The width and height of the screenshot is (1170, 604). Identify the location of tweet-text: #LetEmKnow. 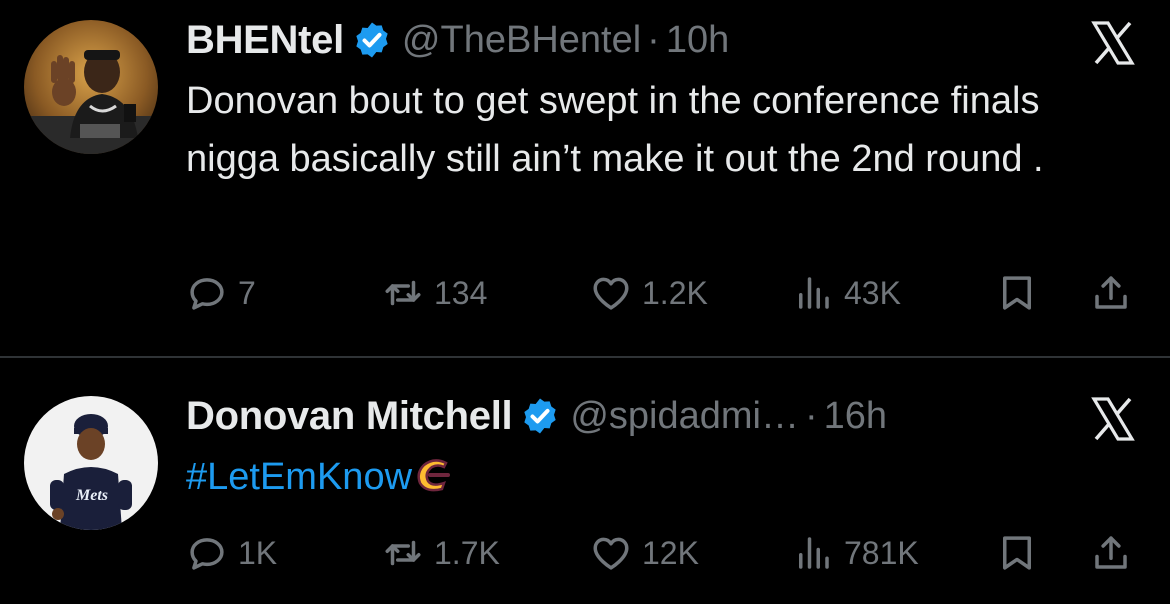
(656, 477).